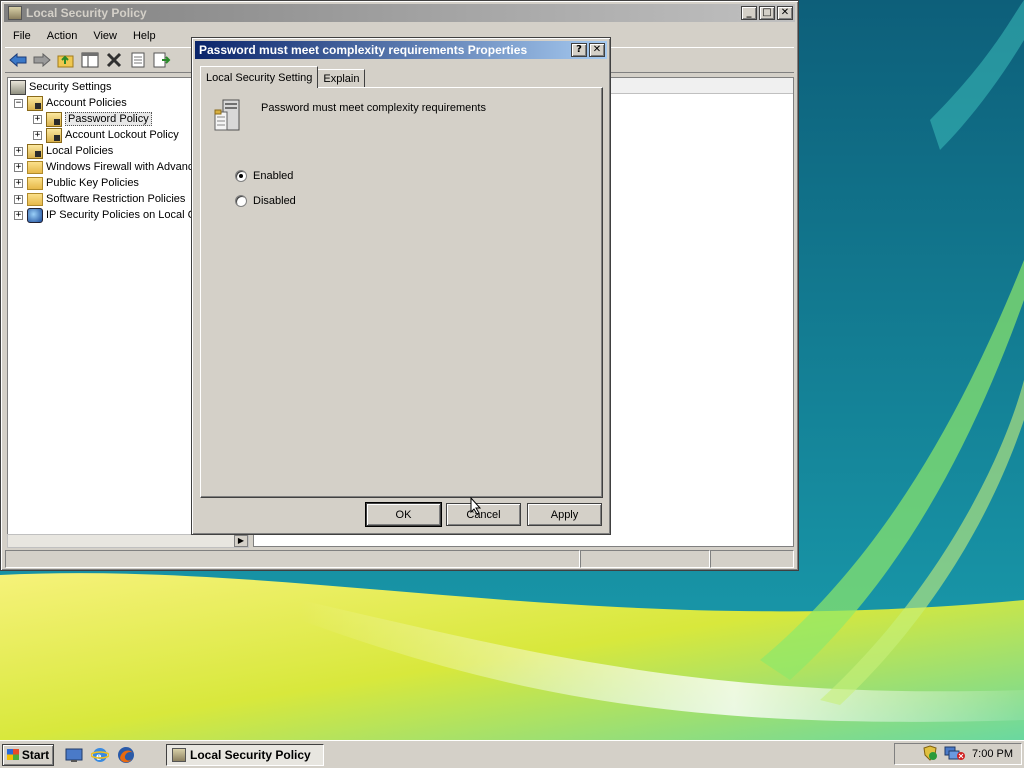 The width and height of the screenshot is (1024, 768). Describe the element at coordinates (70, 87) in the screenshot. I see `tree-label: Security Settings` at that location.